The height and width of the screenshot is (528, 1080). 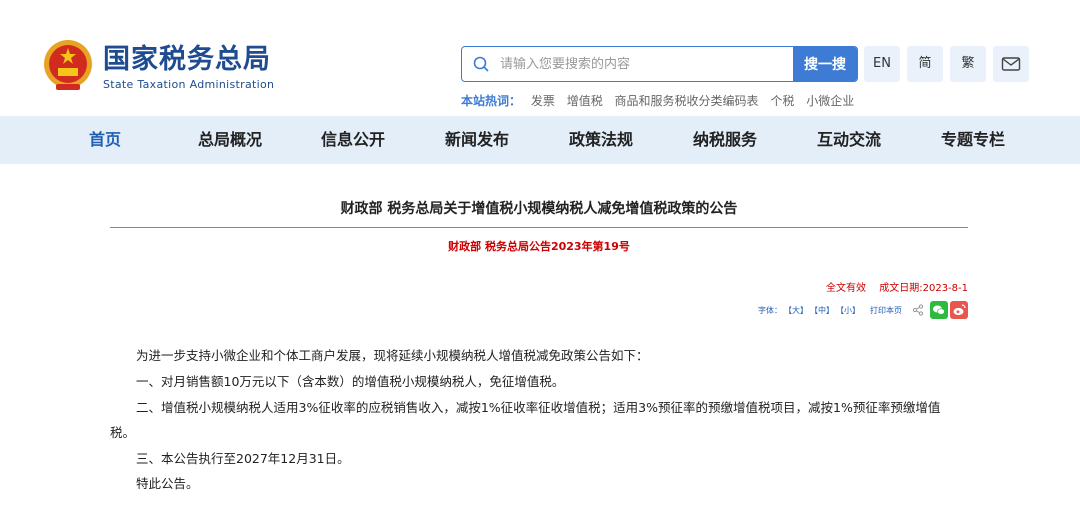 What do you see at coordinates (540, 140) in the screenshot?
I see `main-nav: 首页 总局概况 信息公开 新闻发布 政策法规 纳税服务 互动交流 专题专栏` at bounding box center [540, 140].